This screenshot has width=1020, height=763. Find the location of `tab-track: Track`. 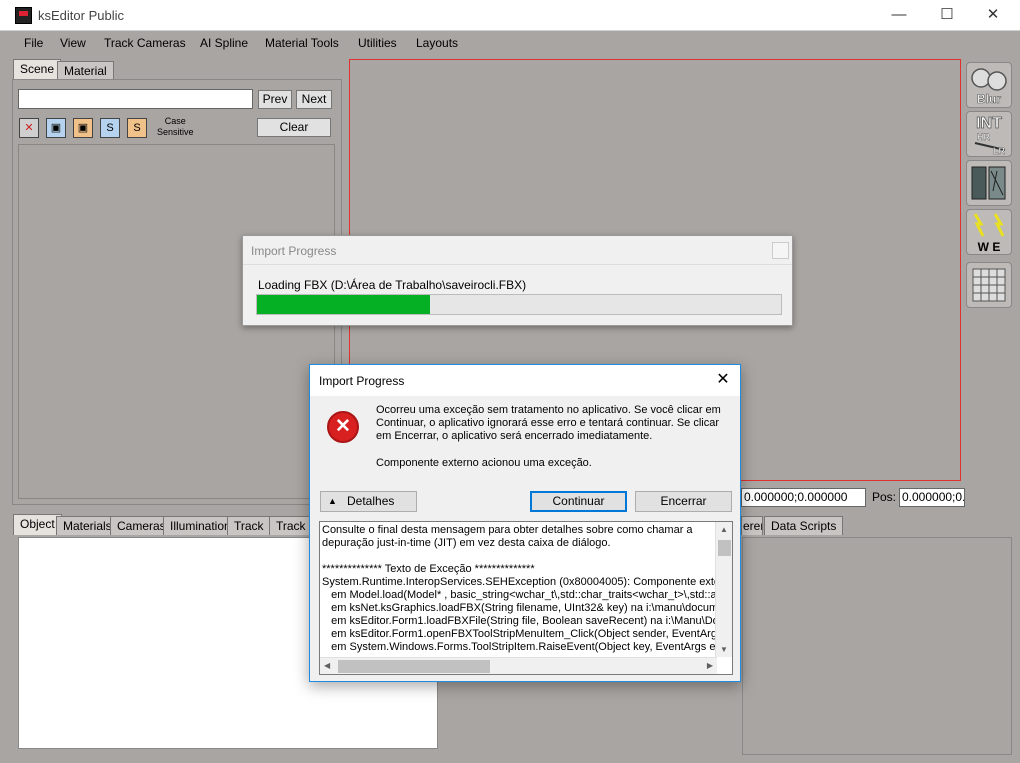

tab-track: Track is located at coordinates (249, 525).